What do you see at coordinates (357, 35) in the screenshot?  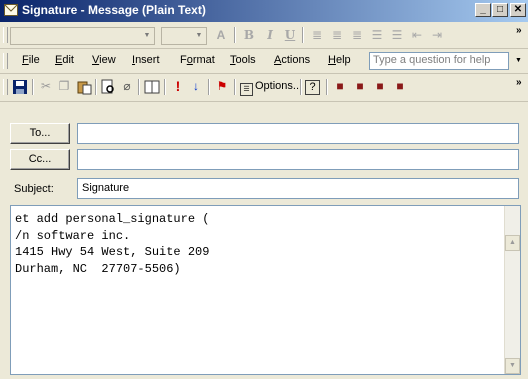 I see `align-right-icon: ≣` at bounding box center [357, 35].